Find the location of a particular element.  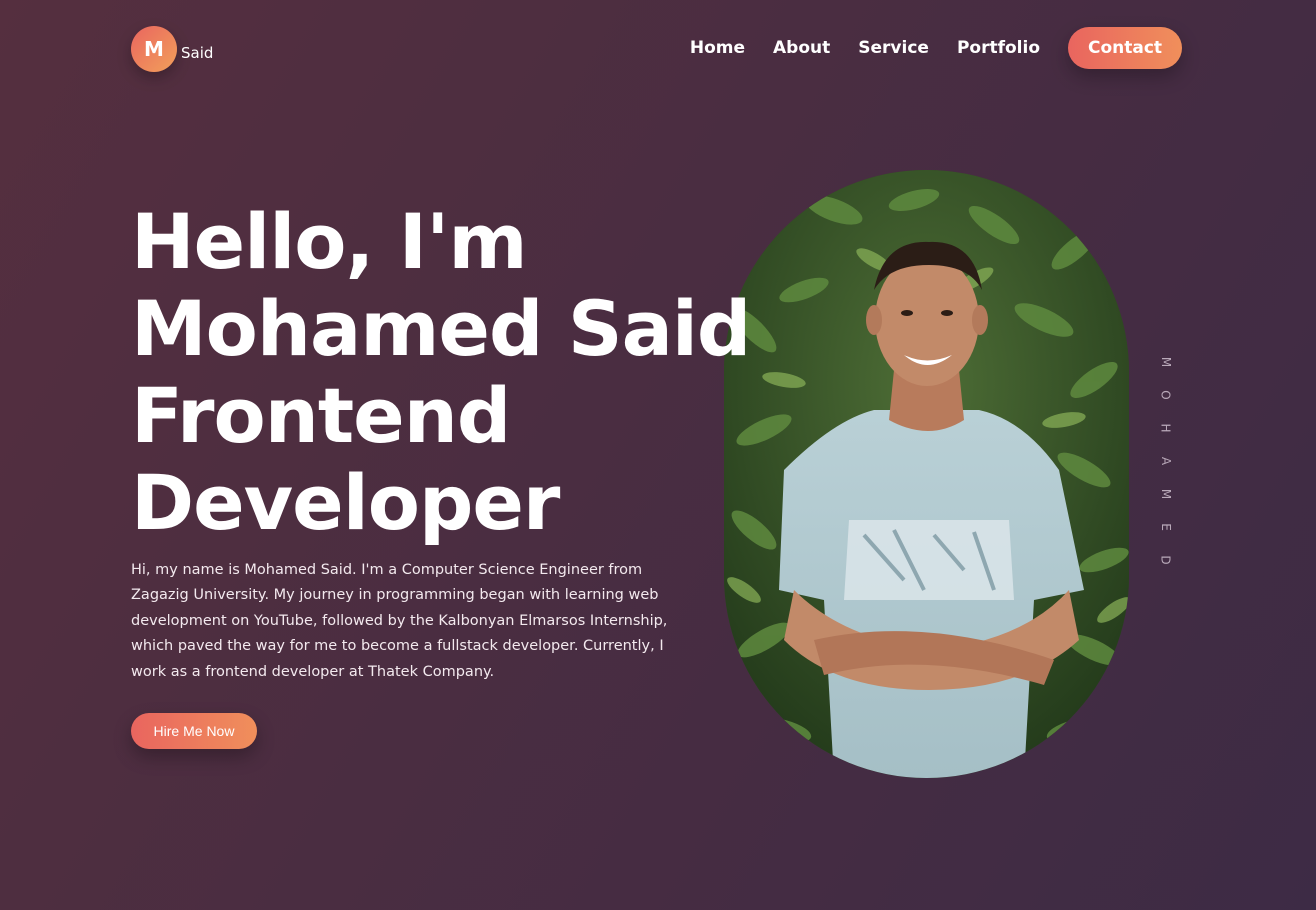

logo-text: Said is located at coordinates (197, 53).